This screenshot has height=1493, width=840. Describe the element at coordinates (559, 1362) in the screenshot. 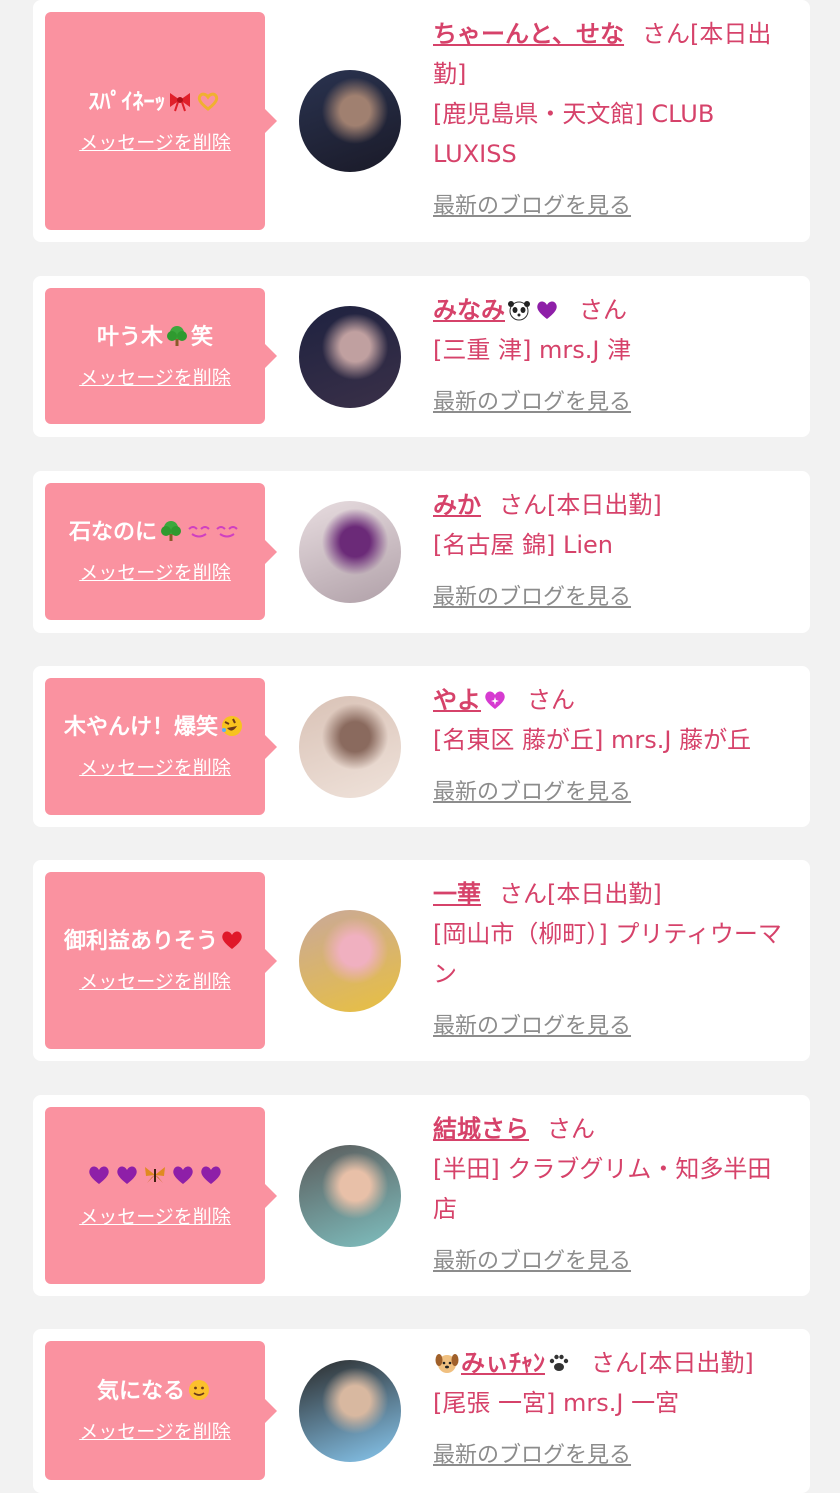

I see `paw-emoji` at that location.